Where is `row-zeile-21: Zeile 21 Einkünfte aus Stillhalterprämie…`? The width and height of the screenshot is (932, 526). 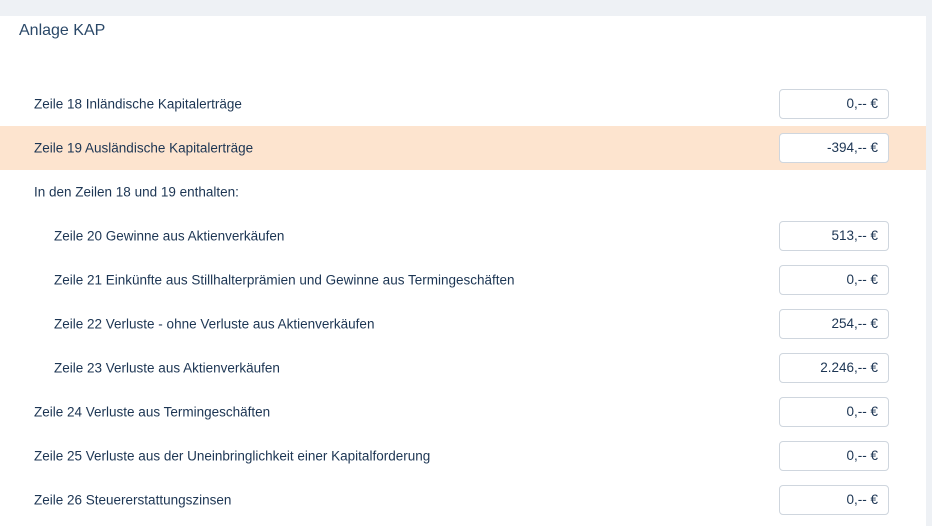 row-zeile-21: Zeile 21 Einkünfte aus Stillhalterprämie… is located at coordinates (463, 280).